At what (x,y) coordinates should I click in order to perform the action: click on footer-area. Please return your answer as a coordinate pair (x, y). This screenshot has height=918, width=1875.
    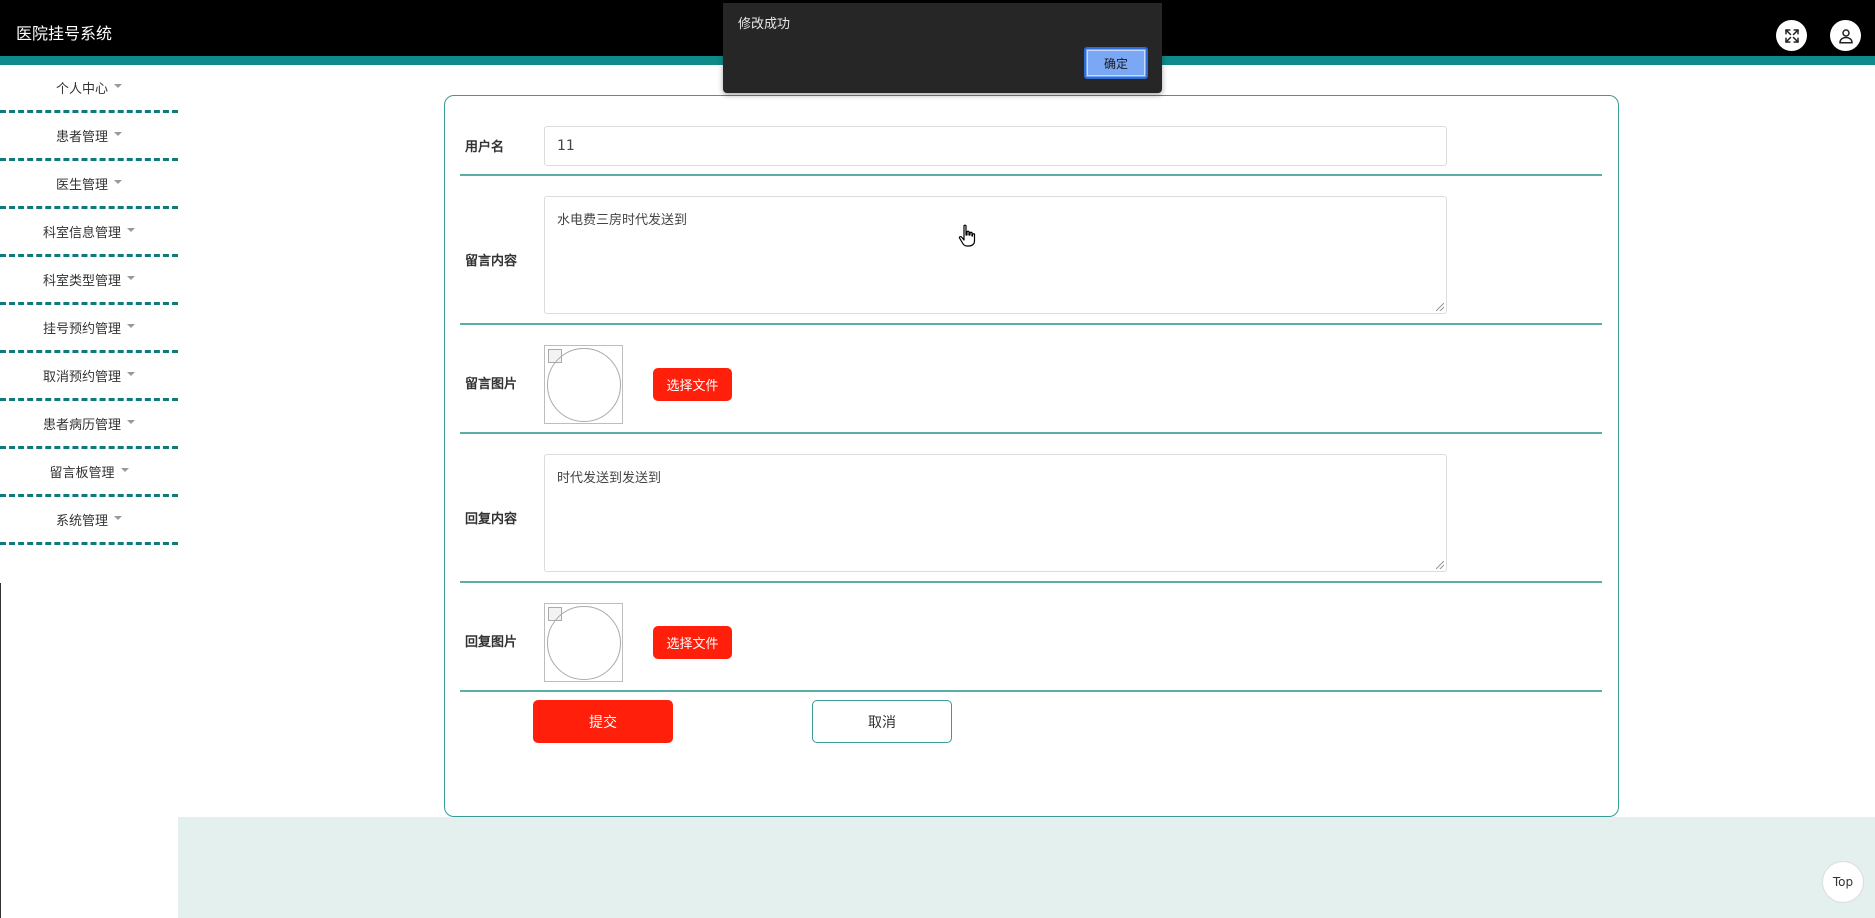
    Looking at the image, I should click on (1026, 867).